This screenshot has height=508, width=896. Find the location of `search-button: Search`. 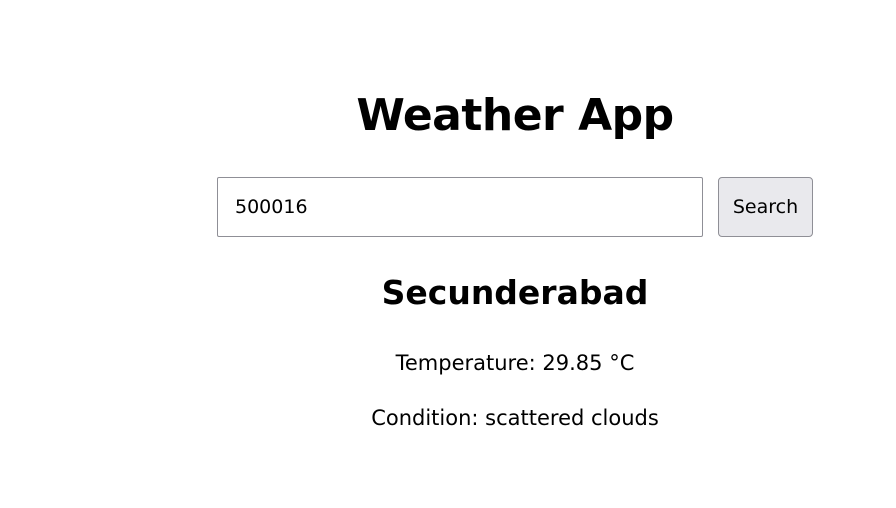

search-button: Search is located at coordinates (765, 207).